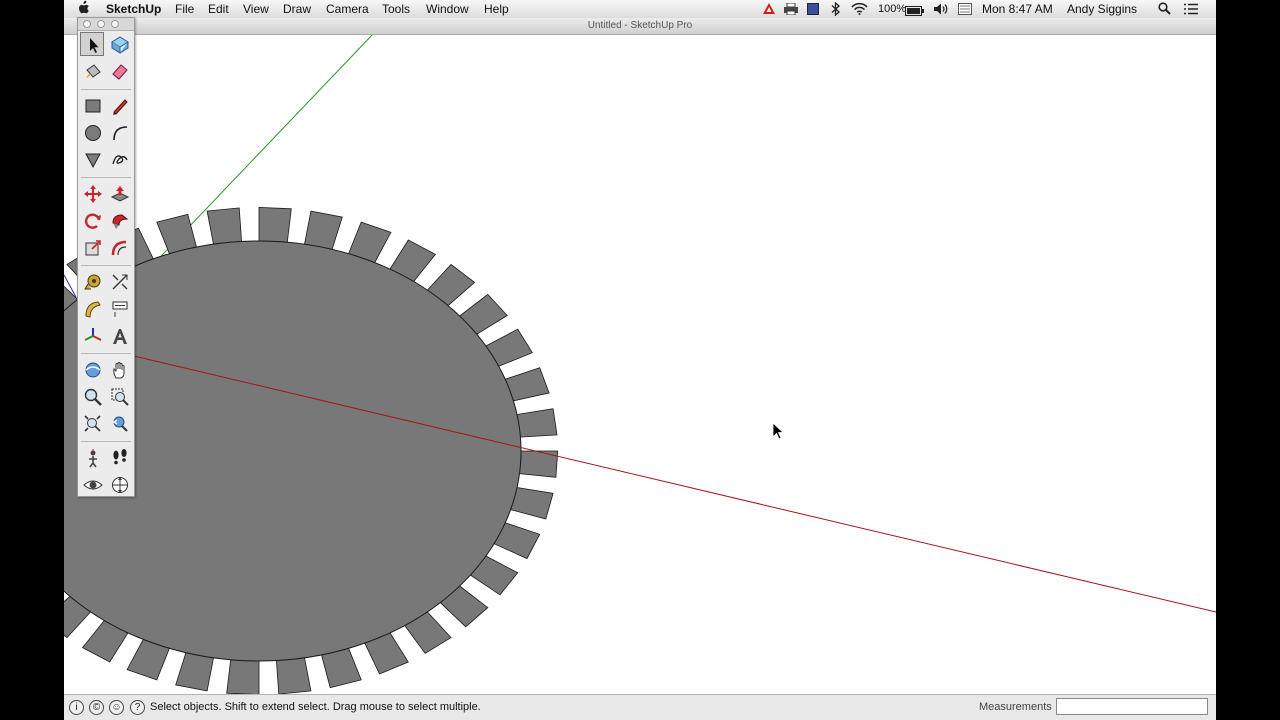 The image size is (1280, 720). Describe the element at coordinates (119, 457) in the screenshot. I see `tool-walk-button` at that location.